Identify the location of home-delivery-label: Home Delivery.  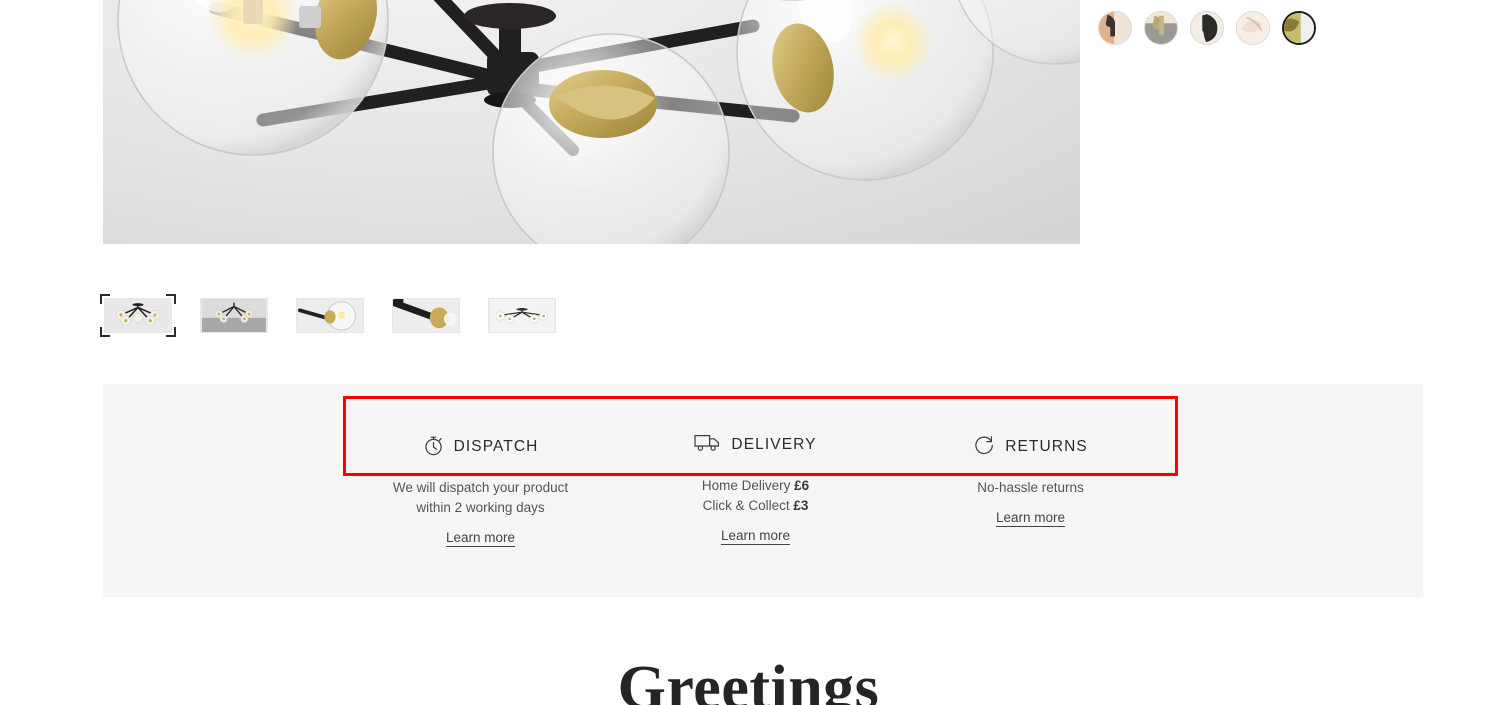
(748, 485).